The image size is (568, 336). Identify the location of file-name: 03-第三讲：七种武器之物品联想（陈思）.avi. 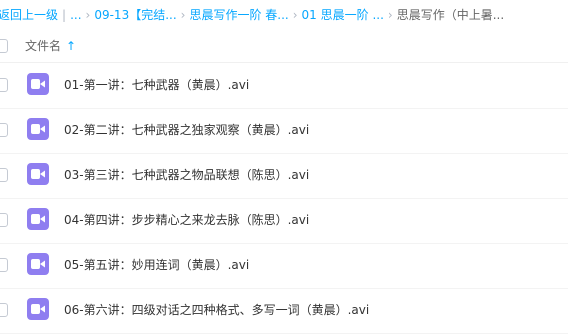
(186, 175).